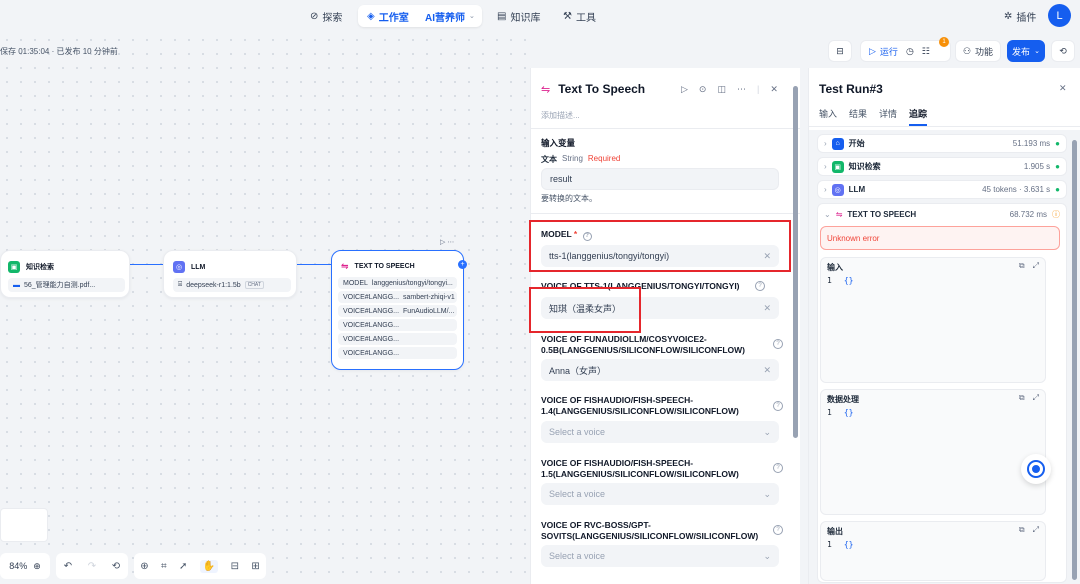 This screenshot has height=584, width=1080. Describe the element at coordinates (518, 16) in the screenshot. I see `nav-knowledge: ▤ 知识库` at that location.